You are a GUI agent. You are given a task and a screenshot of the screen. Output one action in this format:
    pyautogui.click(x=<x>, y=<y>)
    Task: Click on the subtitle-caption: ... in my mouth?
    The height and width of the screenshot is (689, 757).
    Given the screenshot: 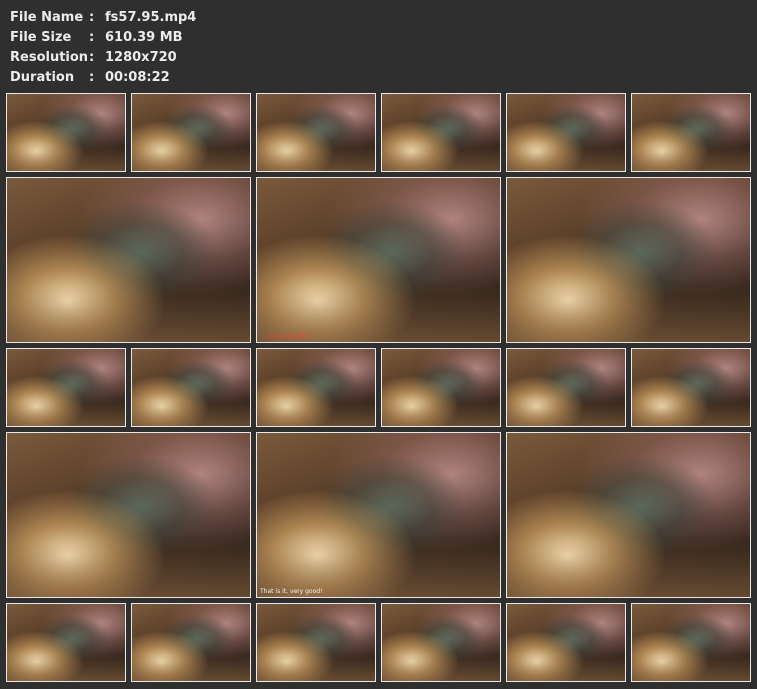 What is the action you would take?
    pyautogui.click(x=284, y=336)
    